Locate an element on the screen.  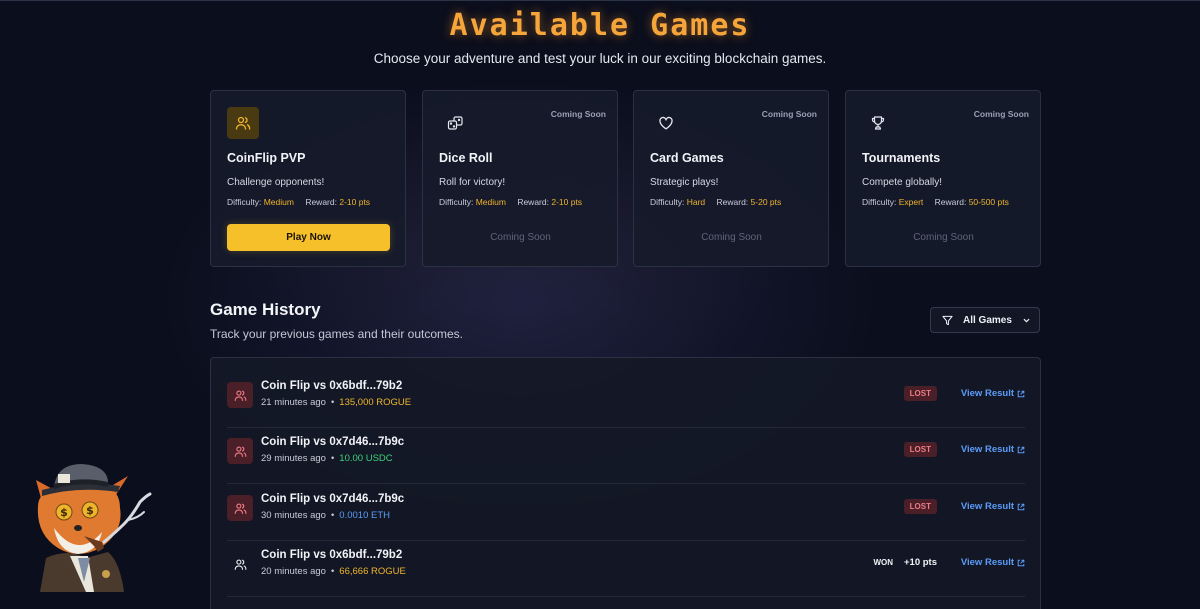
card-meta: Difficulty: Hard Reward: 5-20 pts is located at coordinates (715, 202).